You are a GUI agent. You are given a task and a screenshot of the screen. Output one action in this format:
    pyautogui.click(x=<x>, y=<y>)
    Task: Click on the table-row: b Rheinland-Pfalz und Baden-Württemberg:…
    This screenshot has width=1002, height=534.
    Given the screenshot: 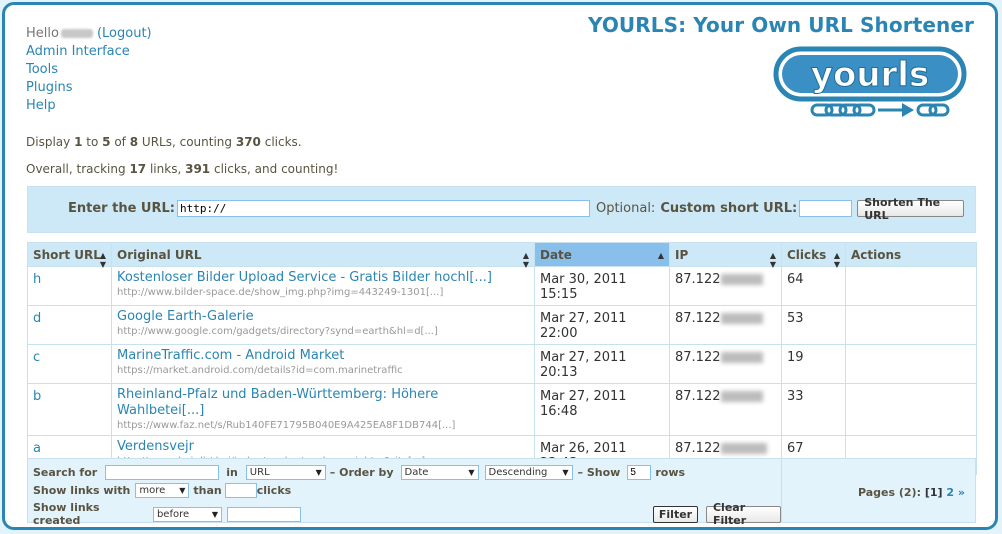 What is the action you would take?
    pyautogui.click(x=502, y=409)
    